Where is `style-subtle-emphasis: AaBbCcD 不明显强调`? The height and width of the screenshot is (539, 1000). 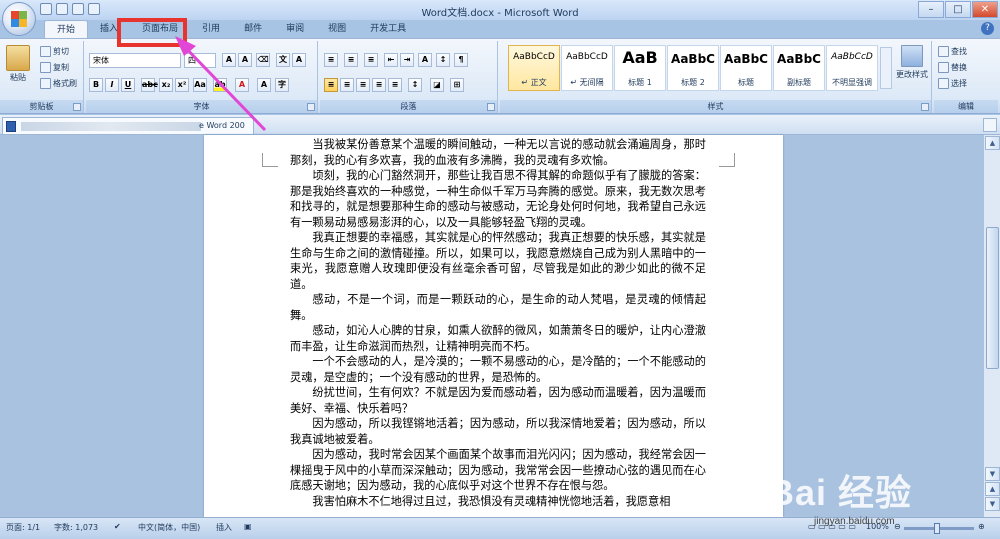
style-subtle-emphasis: AaBbCcD 不明显强调 is located at coordinates (852, 68).